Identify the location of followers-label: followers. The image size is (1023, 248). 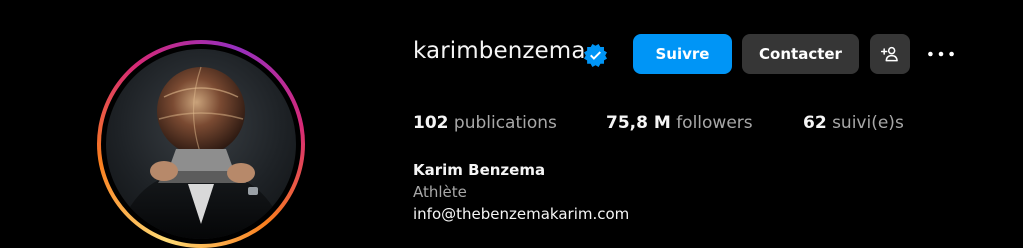
(714, 123).